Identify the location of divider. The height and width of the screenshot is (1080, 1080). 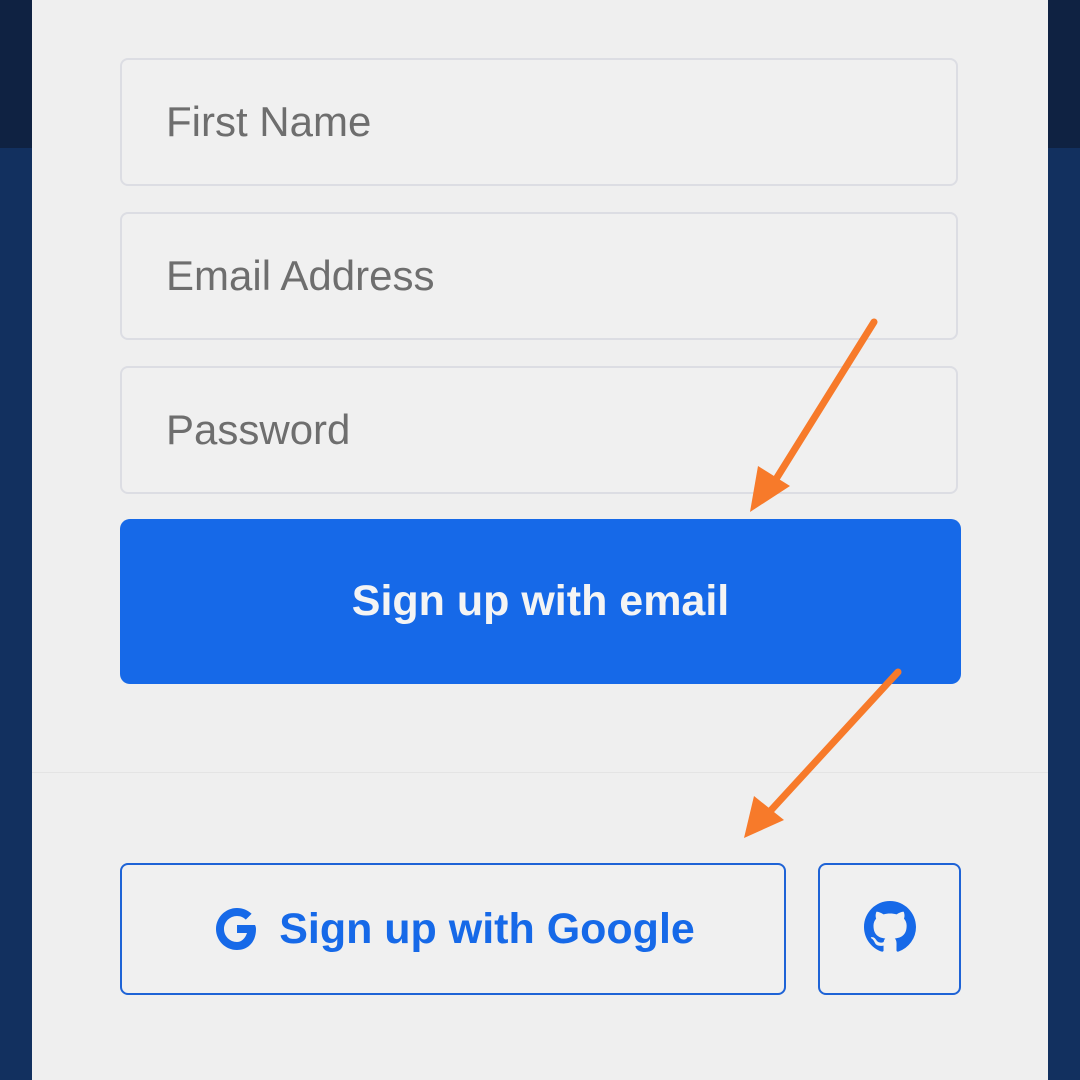
(540, 772).